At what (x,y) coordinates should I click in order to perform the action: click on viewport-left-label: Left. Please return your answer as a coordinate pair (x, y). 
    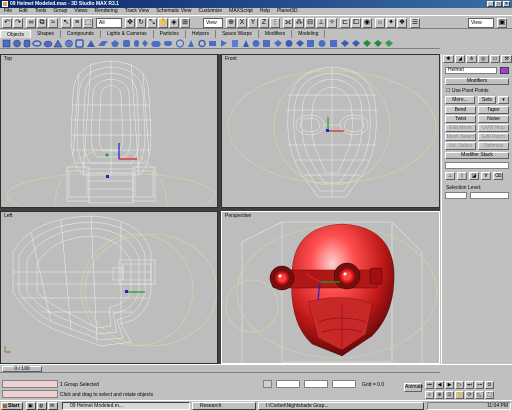
    Looking at the image, I should click on (8, 216).